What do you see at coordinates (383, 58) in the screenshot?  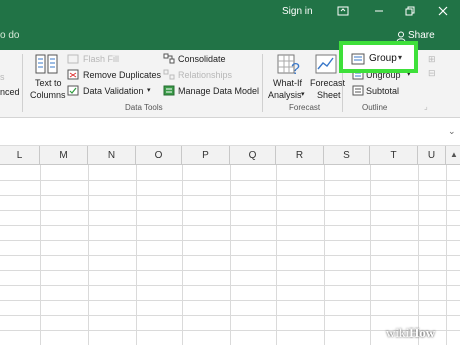 I see `group-button-label: Group` at bounding box center [383, 58].